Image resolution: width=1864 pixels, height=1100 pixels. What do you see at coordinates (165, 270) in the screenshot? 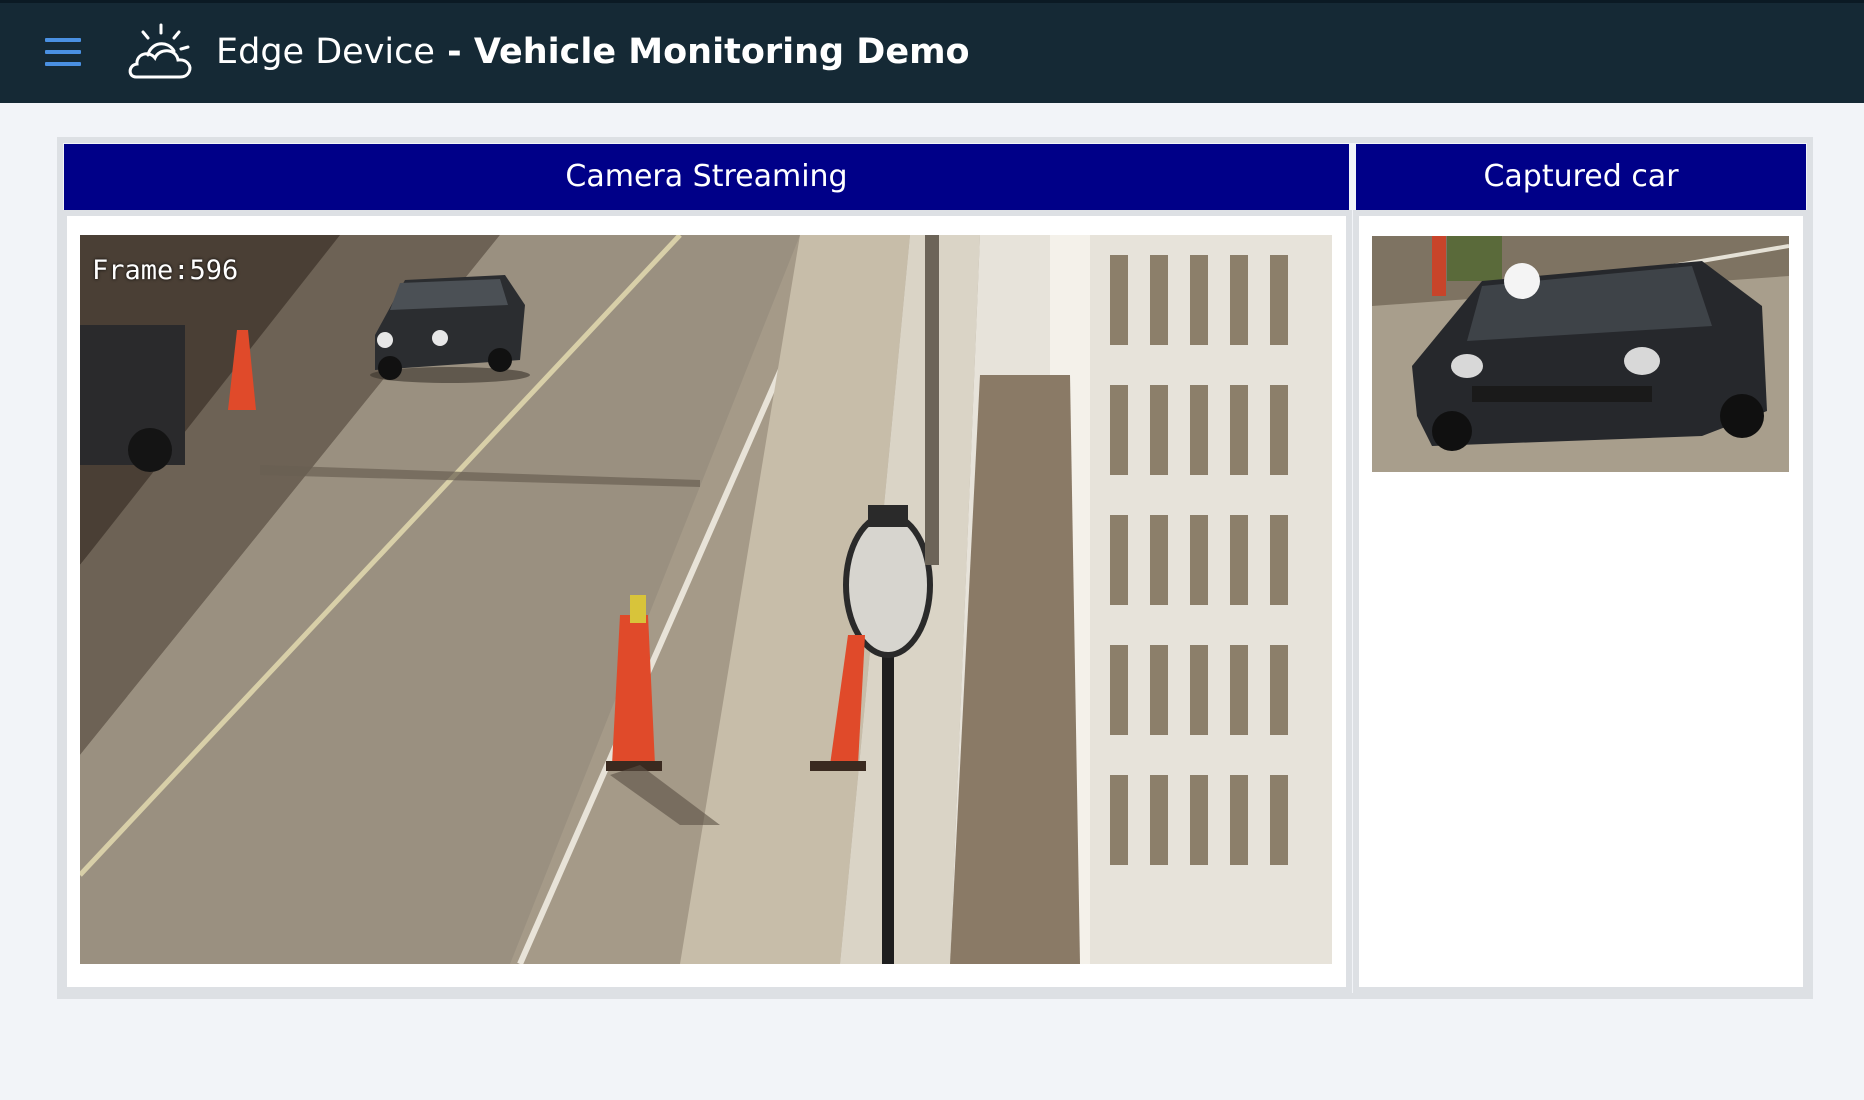
I see `frame-counter-label: Frame:596` at bounding box center [165, 270].